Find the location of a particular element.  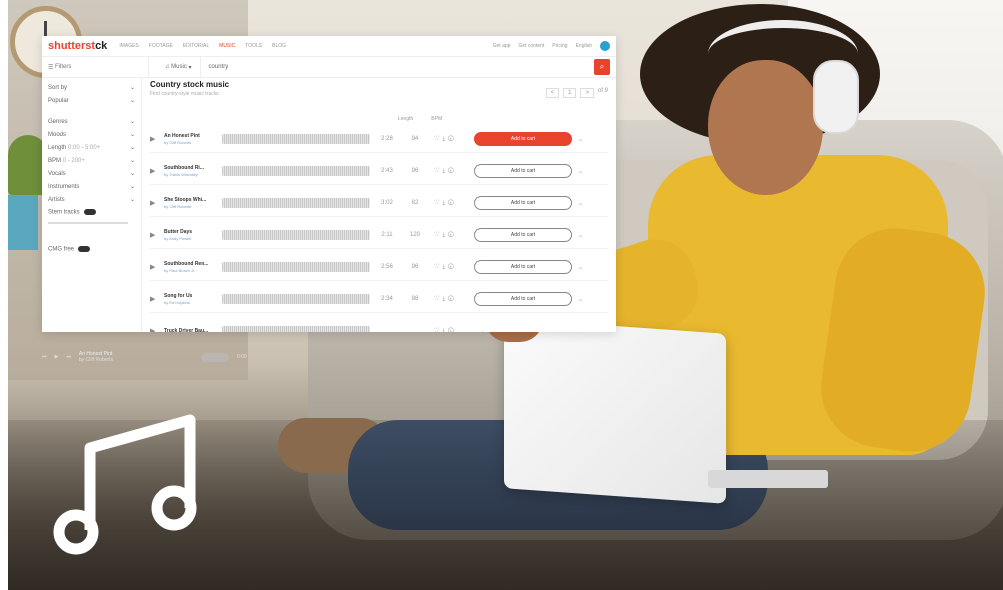

stem-toggle is located at coordinates (89, 212).